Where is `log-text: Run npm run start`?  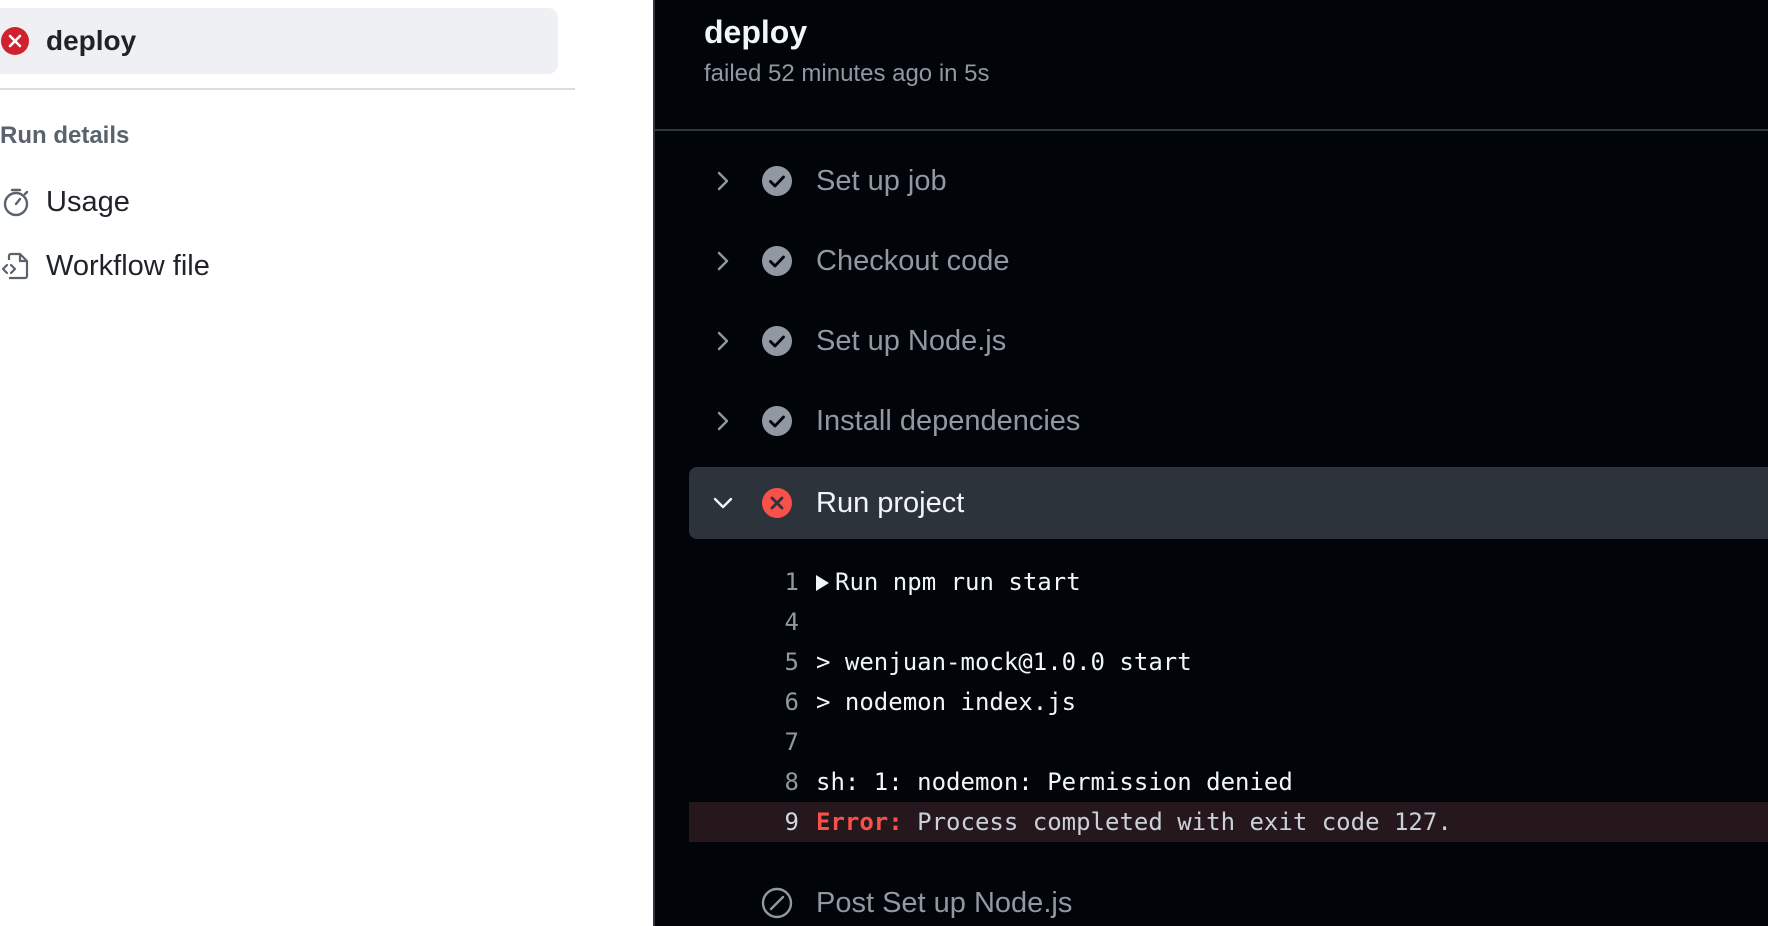 log-text: Run npm run start is located at coordinates (958, 582).